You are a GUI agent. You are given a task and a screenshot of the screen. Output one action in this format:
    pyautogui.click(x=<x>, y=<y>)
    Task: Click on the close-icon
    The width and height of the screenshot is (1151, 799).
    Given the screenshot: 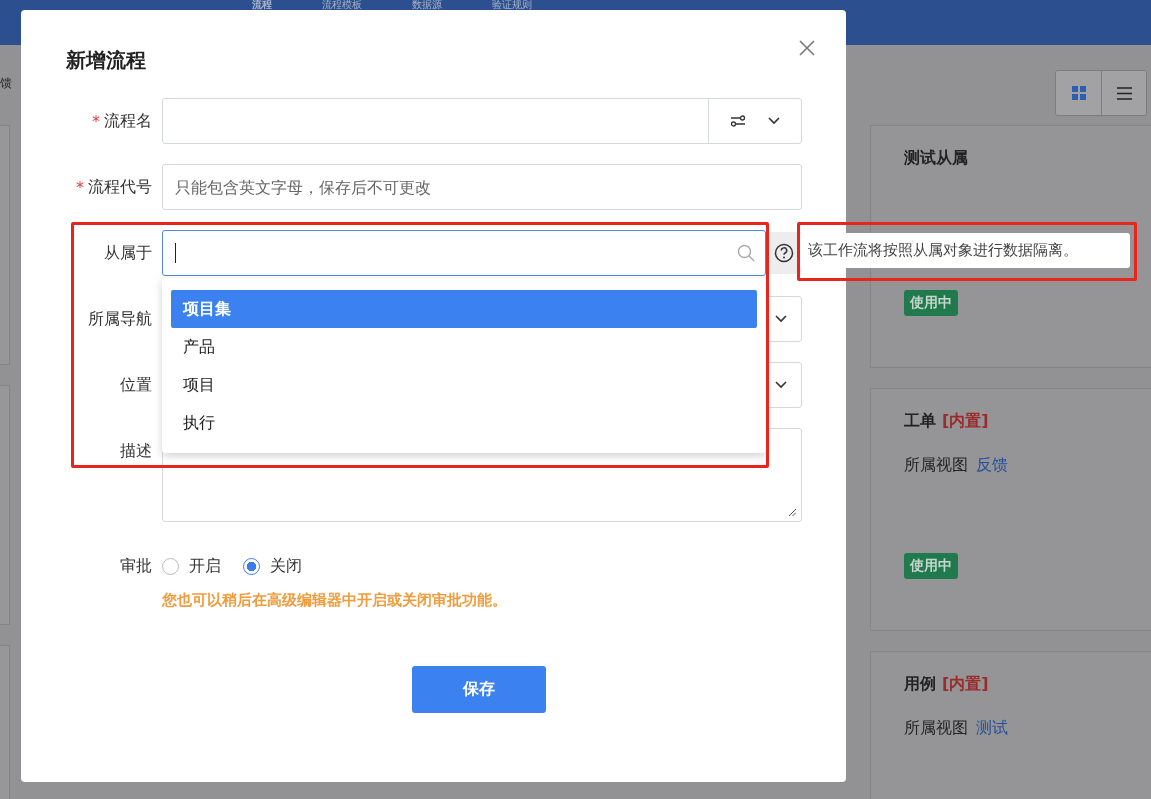 What is the action you would take?
    pyautogui.click(x=807, y=48)
    